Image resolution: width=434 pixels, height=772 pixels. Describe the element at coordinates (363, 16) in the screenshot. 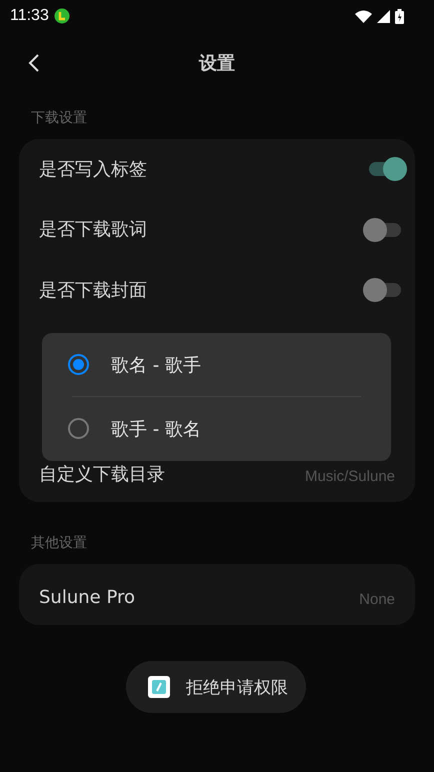

I see `wifi-icon` at that location.